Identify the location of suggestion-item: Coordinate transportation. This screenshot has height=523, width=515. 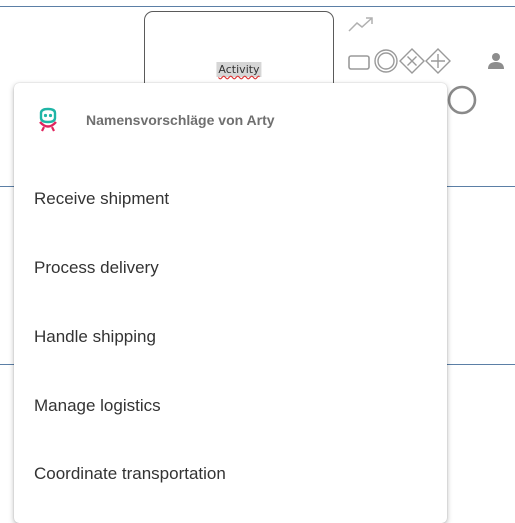
(230, 475).